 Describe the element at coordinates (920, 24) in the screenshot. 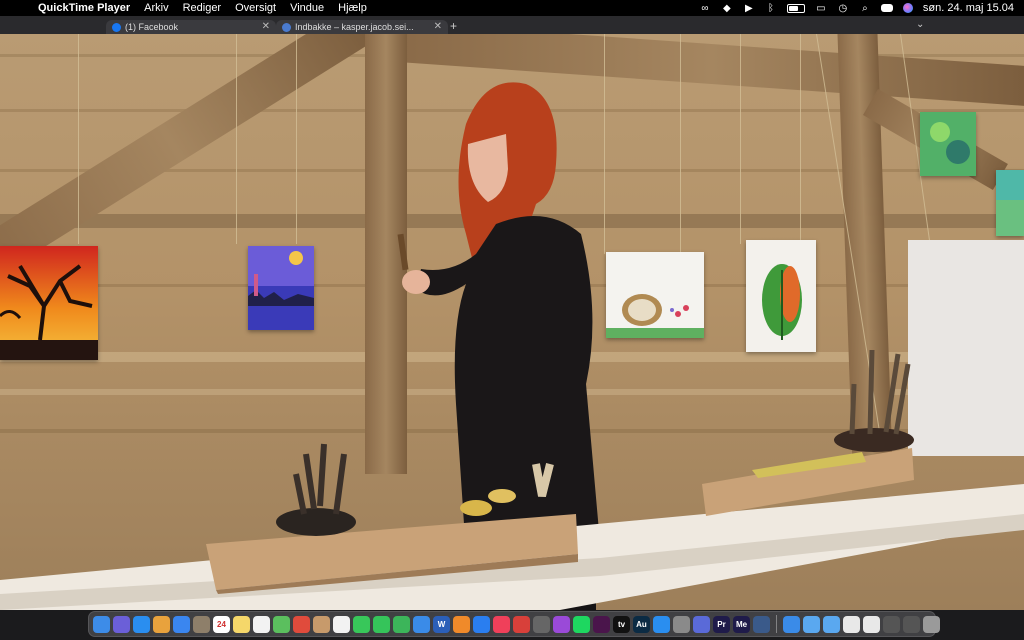

I see `chevron-down-icon: ⌄` at that location.